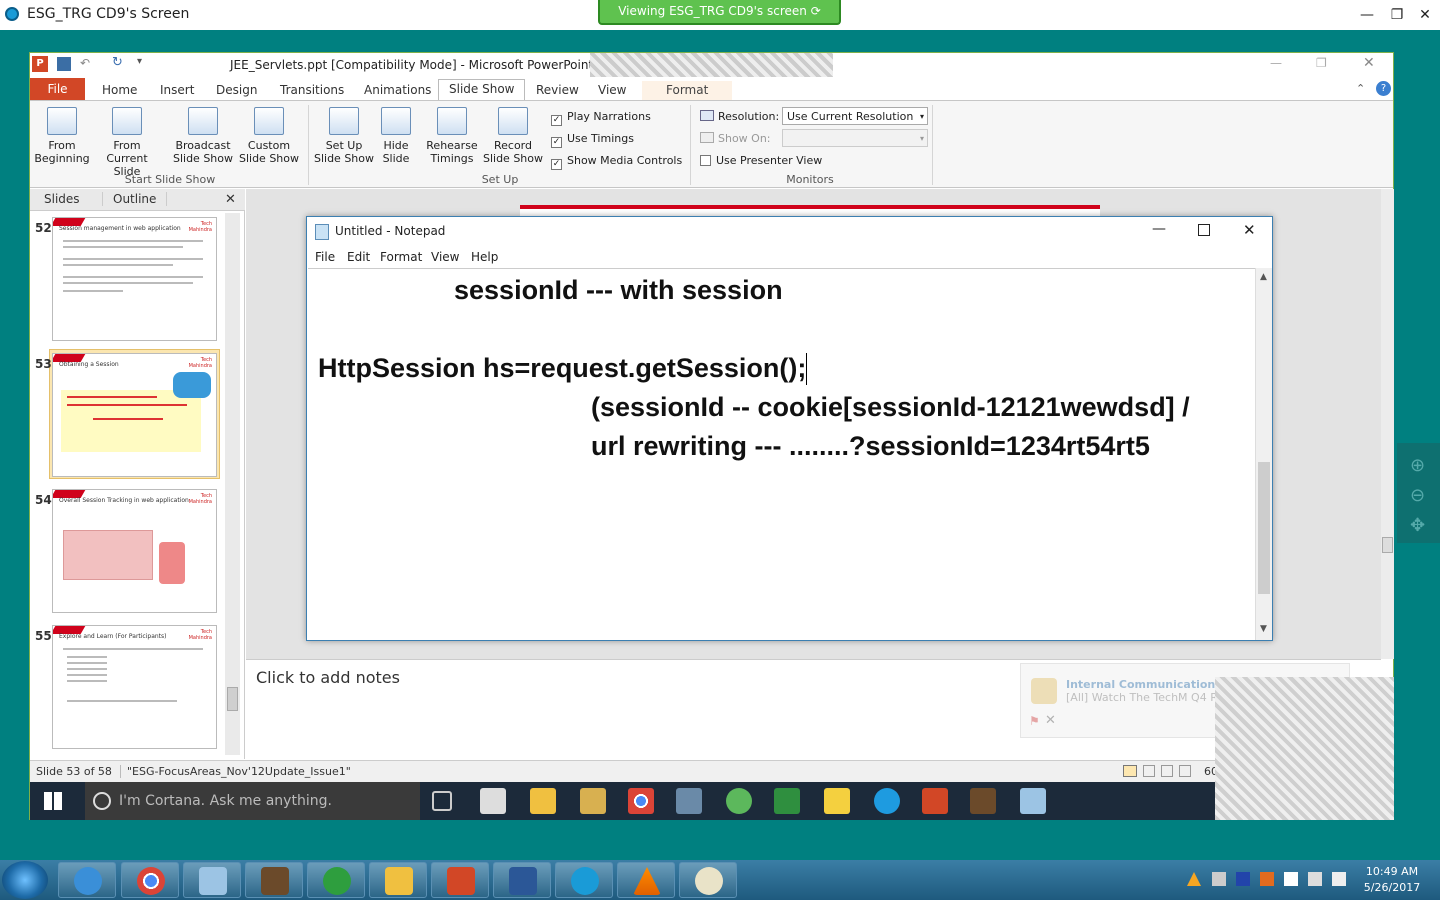 The height and width of the screenshot is (900, 1440). Describe the element at coordinates (1360, 88) in the screenshot. I see `ribbon-collapse-icon: ⌃` at that location.